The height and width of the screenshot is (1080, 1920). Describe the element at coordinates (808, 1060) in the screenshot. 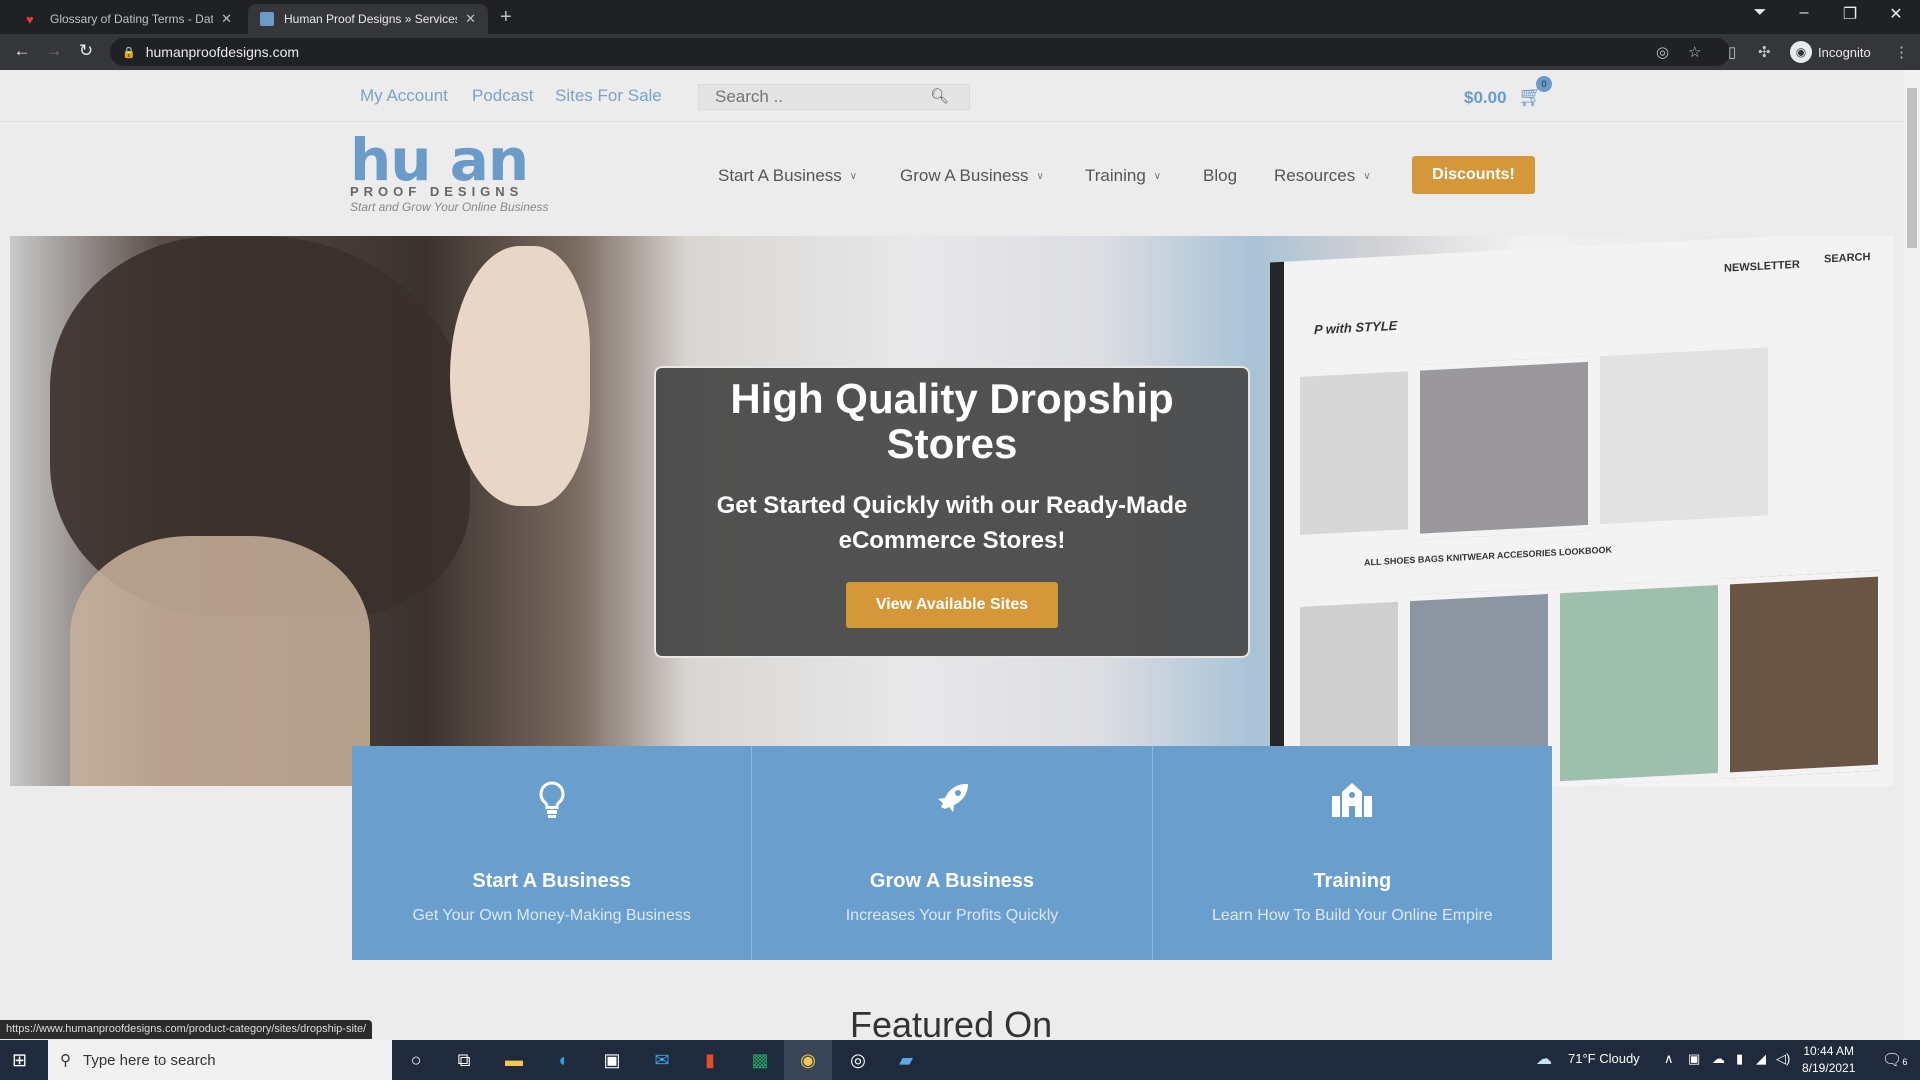

I see `chrome-icon: ◉` at that location.